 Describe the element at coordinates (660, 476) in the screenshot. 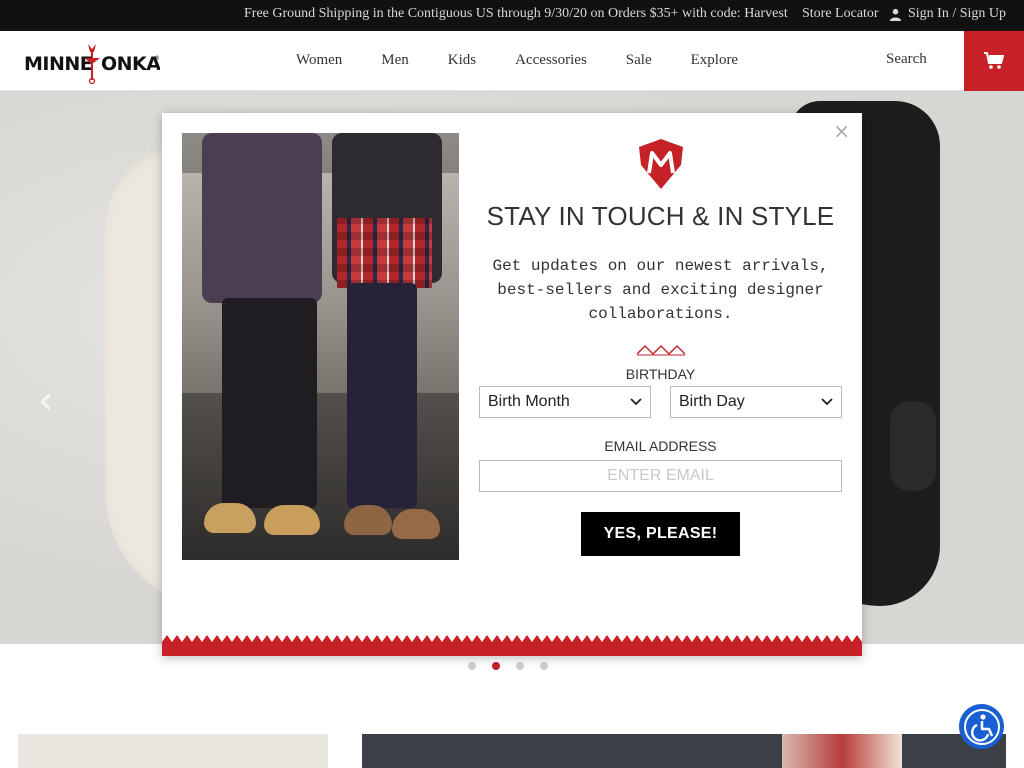

I see `email-field` at that location.